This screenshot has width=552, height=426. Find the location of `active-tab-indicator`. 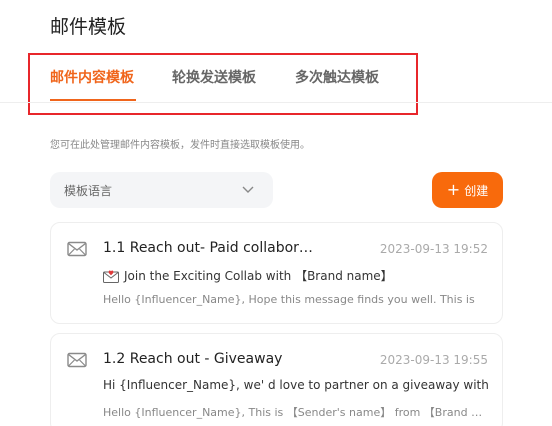

active-tab-indicator is located at coordinates (93, 100).